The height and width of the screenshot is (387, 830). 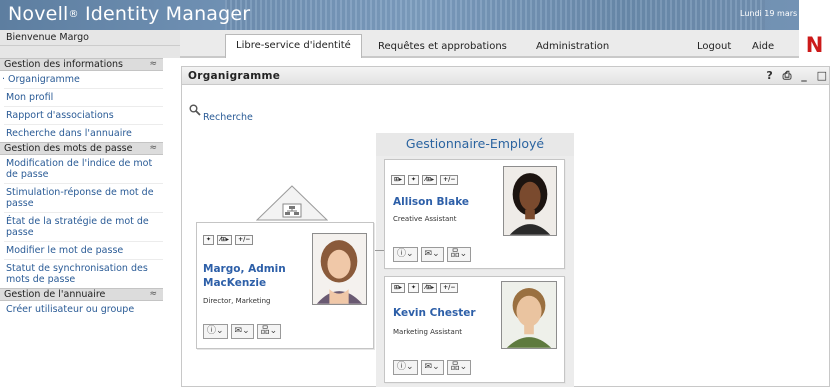 I want to click on section-title: Gestion des informations, so click(x=63, y=64).